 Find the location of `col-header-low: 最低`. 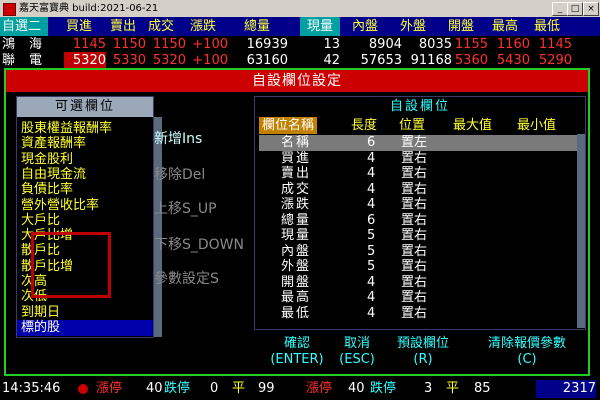

col-header-low: 最低 is located at coordinates (547, 26).